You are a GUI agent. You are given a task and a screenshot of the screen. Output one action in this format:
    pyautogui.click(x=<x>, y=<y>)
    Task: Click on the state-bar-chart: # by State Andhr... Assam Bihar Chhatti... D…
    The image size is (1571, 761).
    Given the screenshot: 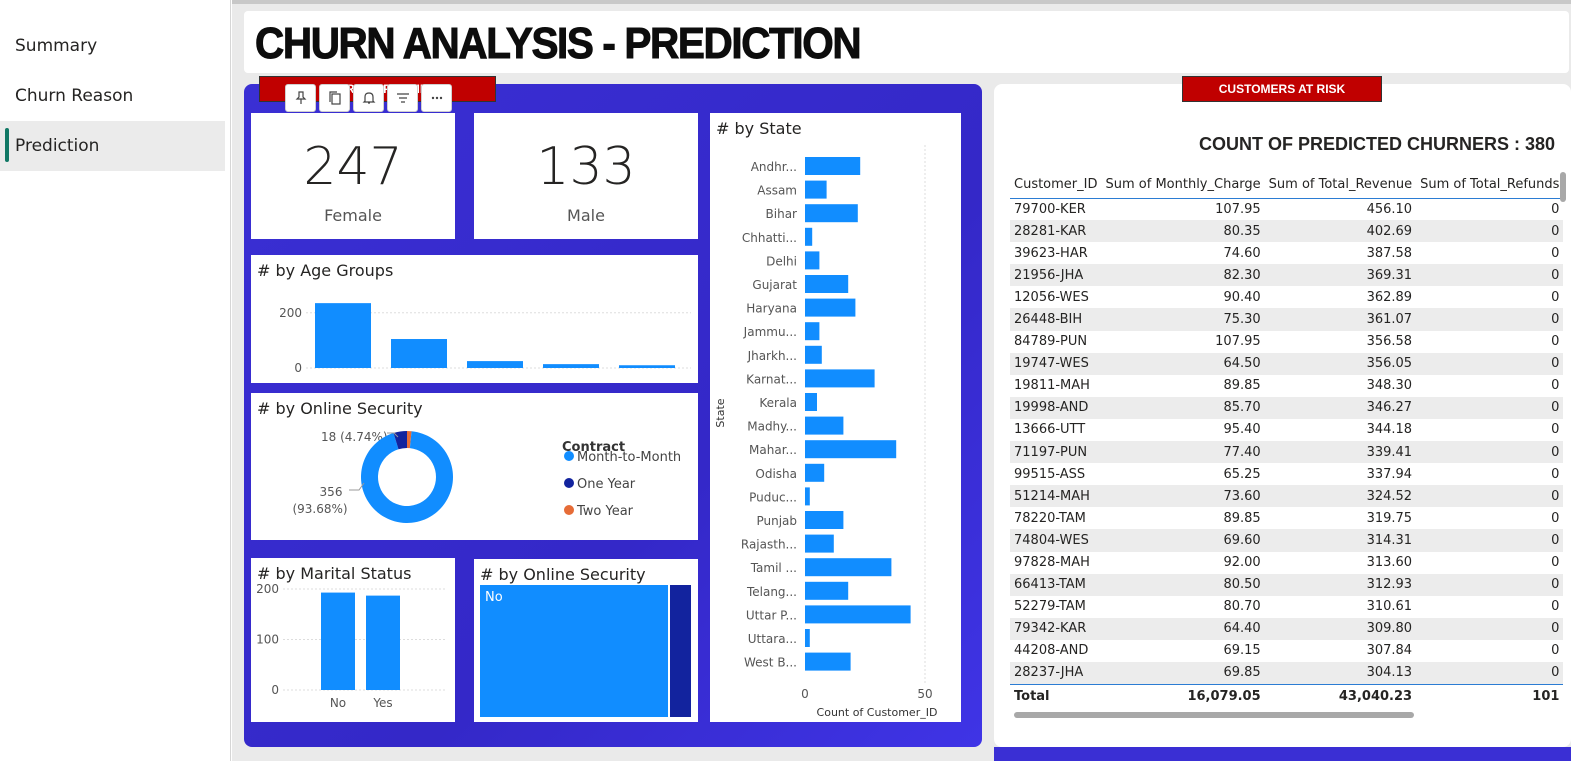 What is the action you would take?
    pyautogui.click(x=835, y=417)
    